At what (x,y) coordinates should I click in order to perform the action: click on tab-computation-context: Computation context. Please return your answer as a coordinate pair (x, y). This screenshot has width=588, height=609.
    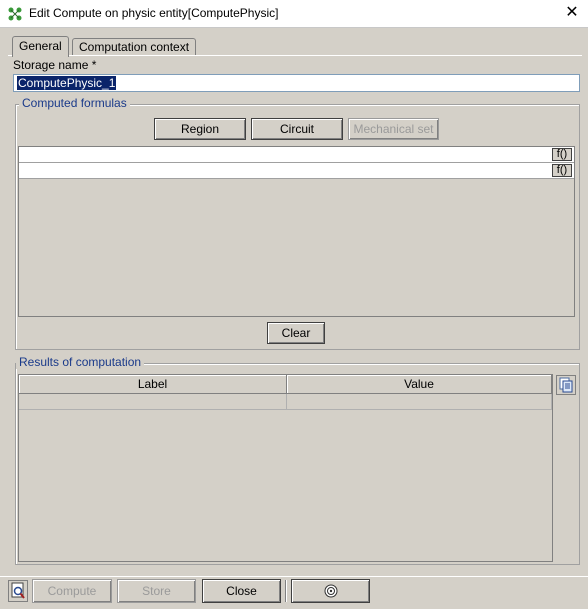
    Looking at the image, I should click on (134, 47).